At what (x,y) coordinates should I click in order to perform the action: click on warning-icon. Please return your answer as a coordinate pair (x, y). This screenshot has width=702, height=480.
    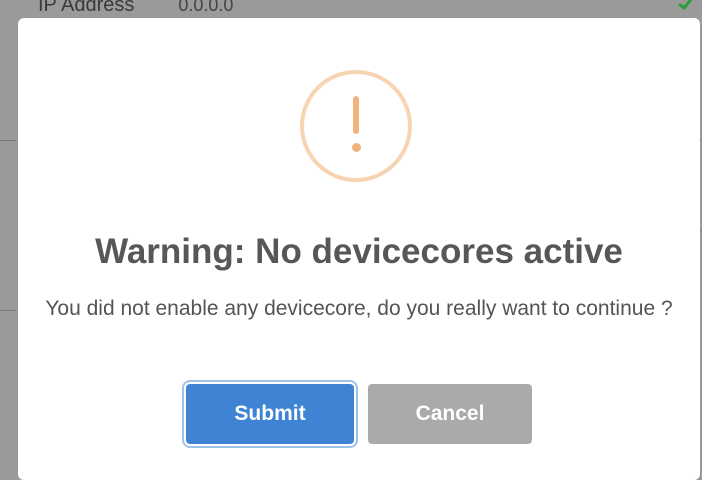
    Looking at the image, I should click on (356, 126).